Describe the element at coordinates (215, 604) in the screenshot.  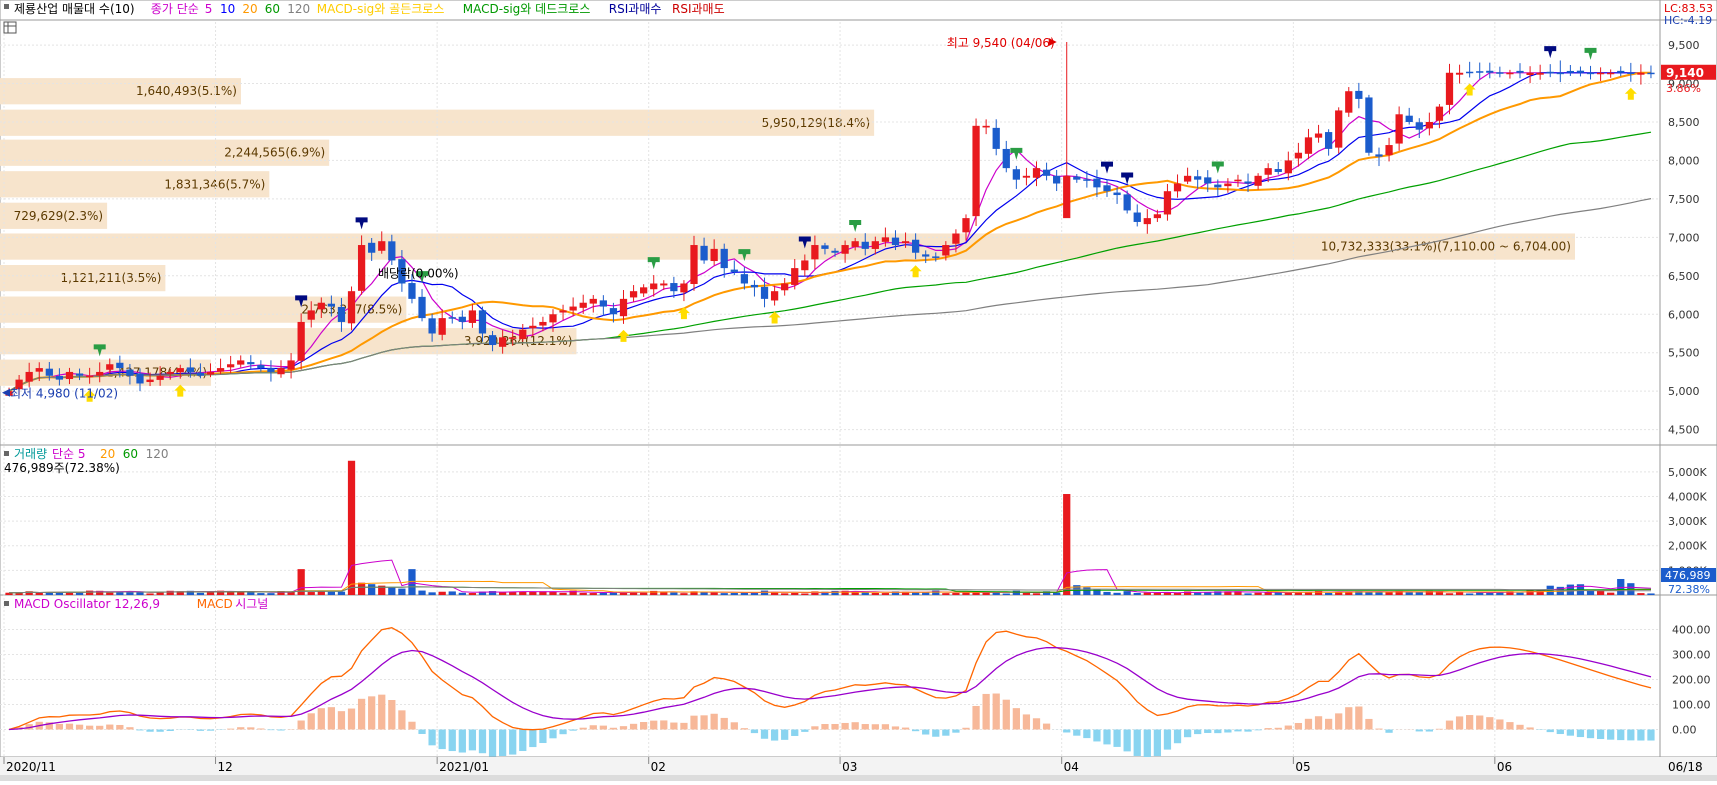
I see `macd-legend-item: MACD` at that location.